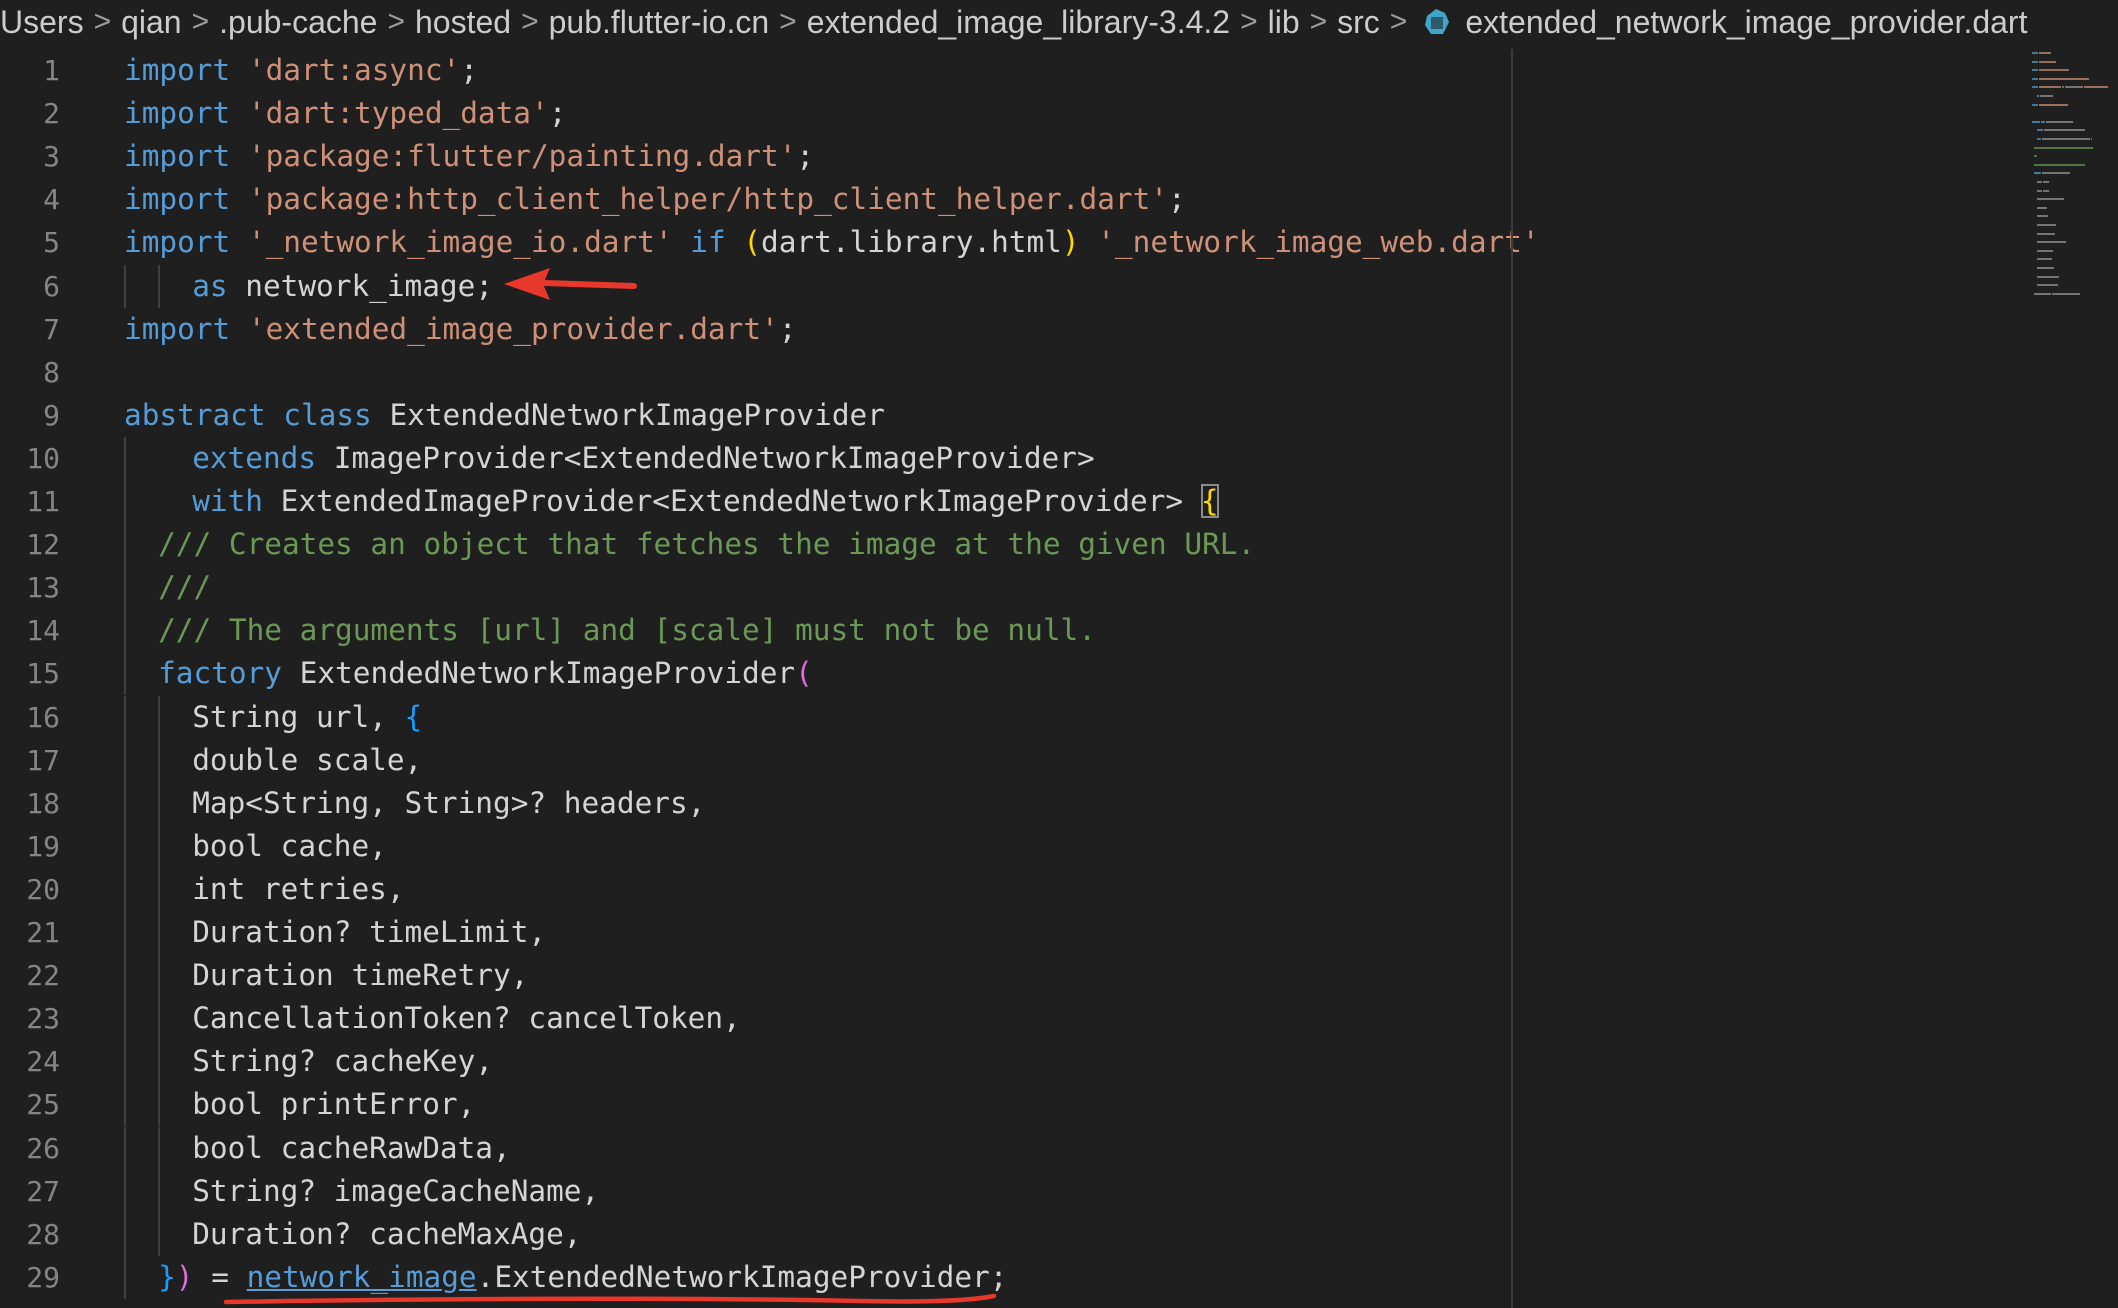 The image size is (2118, 1308). I want to click on breadcrumb-item: extended_image_library-3.4.2, so click(1018, 22).